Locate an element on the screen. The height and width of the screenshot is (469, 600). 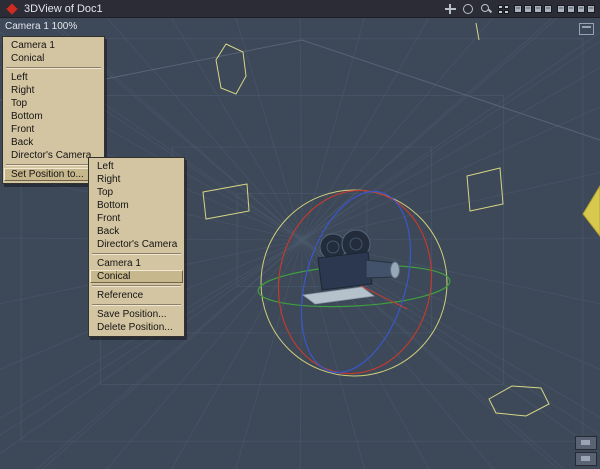
menu-item-front: Front is located at coordinates (53, 129).